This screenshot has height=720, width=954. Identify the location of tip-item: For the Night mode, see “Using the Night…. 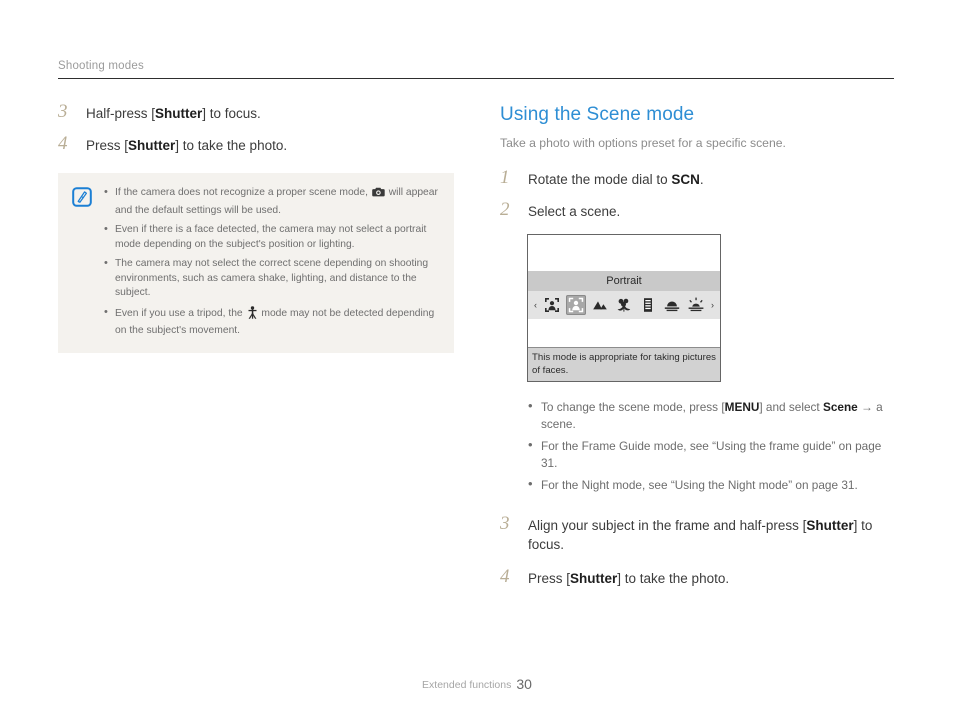
(711, 485).